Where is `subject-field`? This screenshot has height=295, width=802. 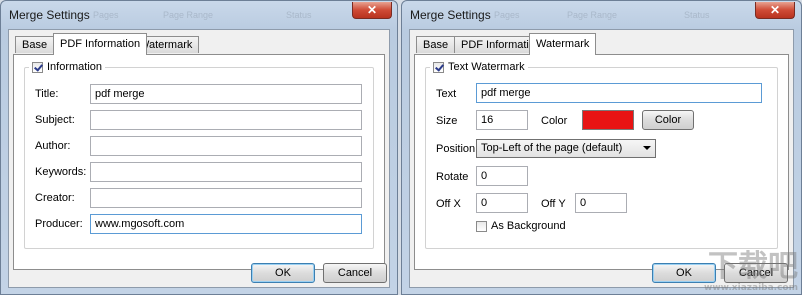
subject-field is located at coordinates (226, 120).